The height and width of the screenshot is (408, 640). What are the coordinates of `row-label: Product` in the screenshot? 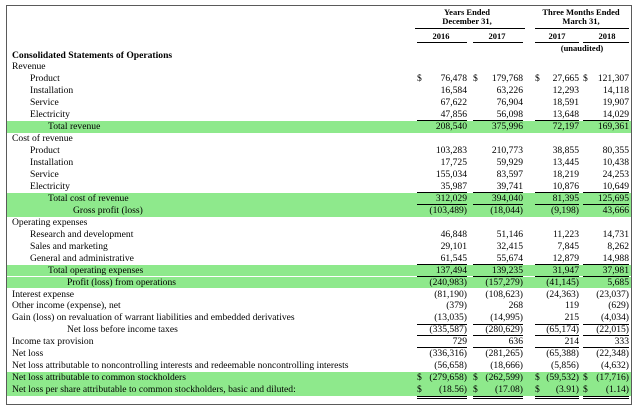 It's located at (45, 151).